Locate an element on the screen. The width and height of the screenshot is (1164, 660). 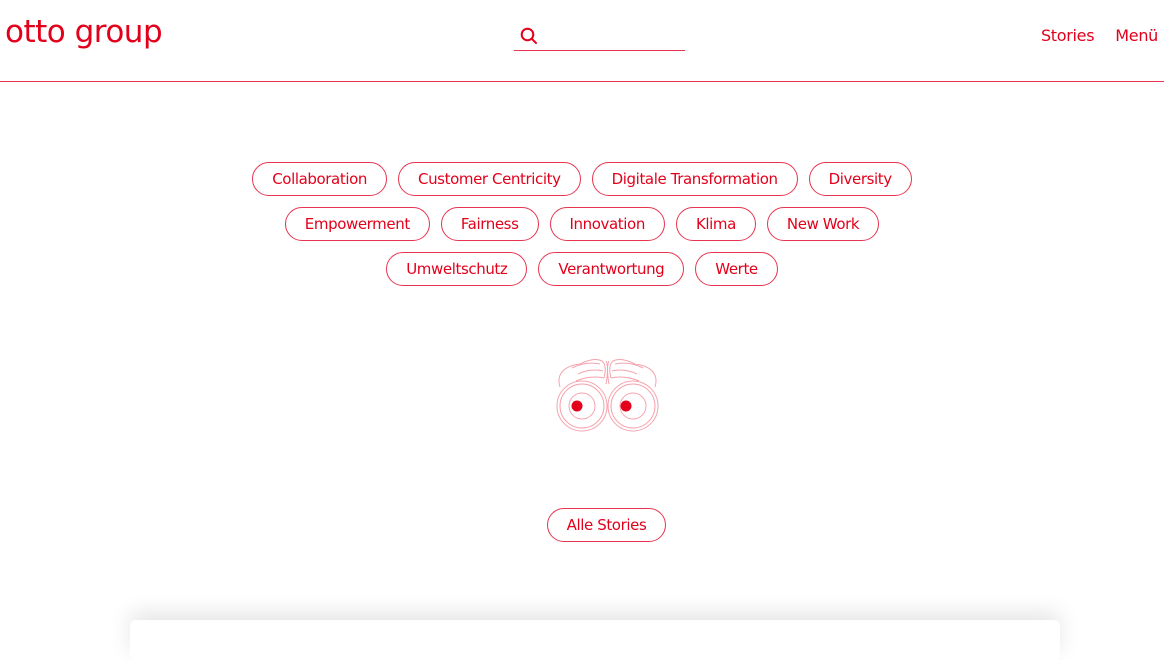
main-nav: Stories Menü is located at coordinates (1099, 35).